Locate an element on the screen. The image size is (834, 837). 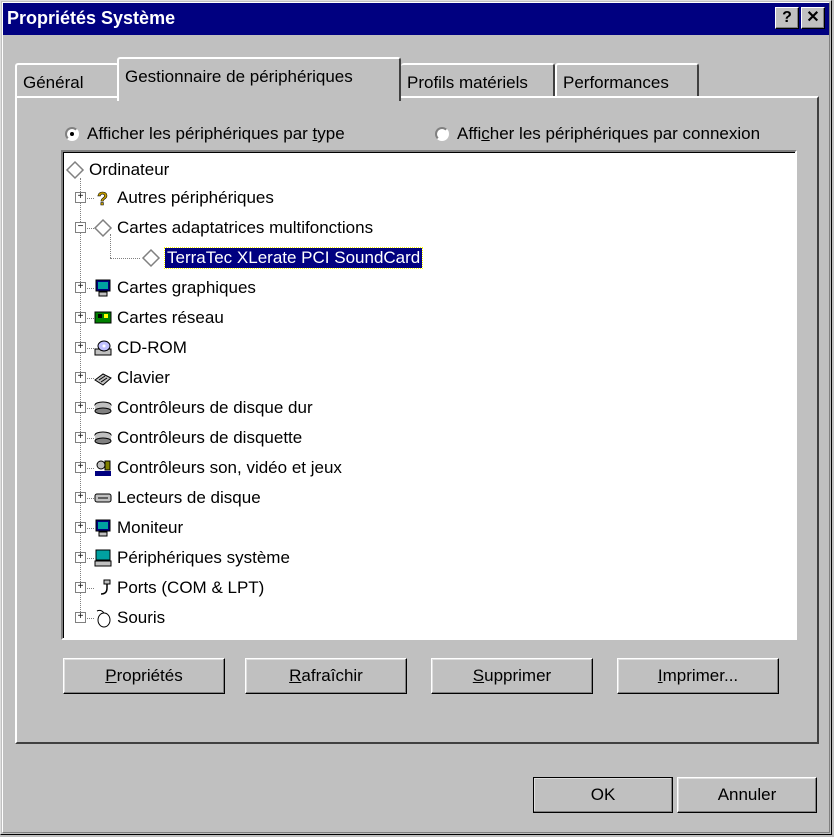
cdrom-icon is located at coordinates (103, 348).